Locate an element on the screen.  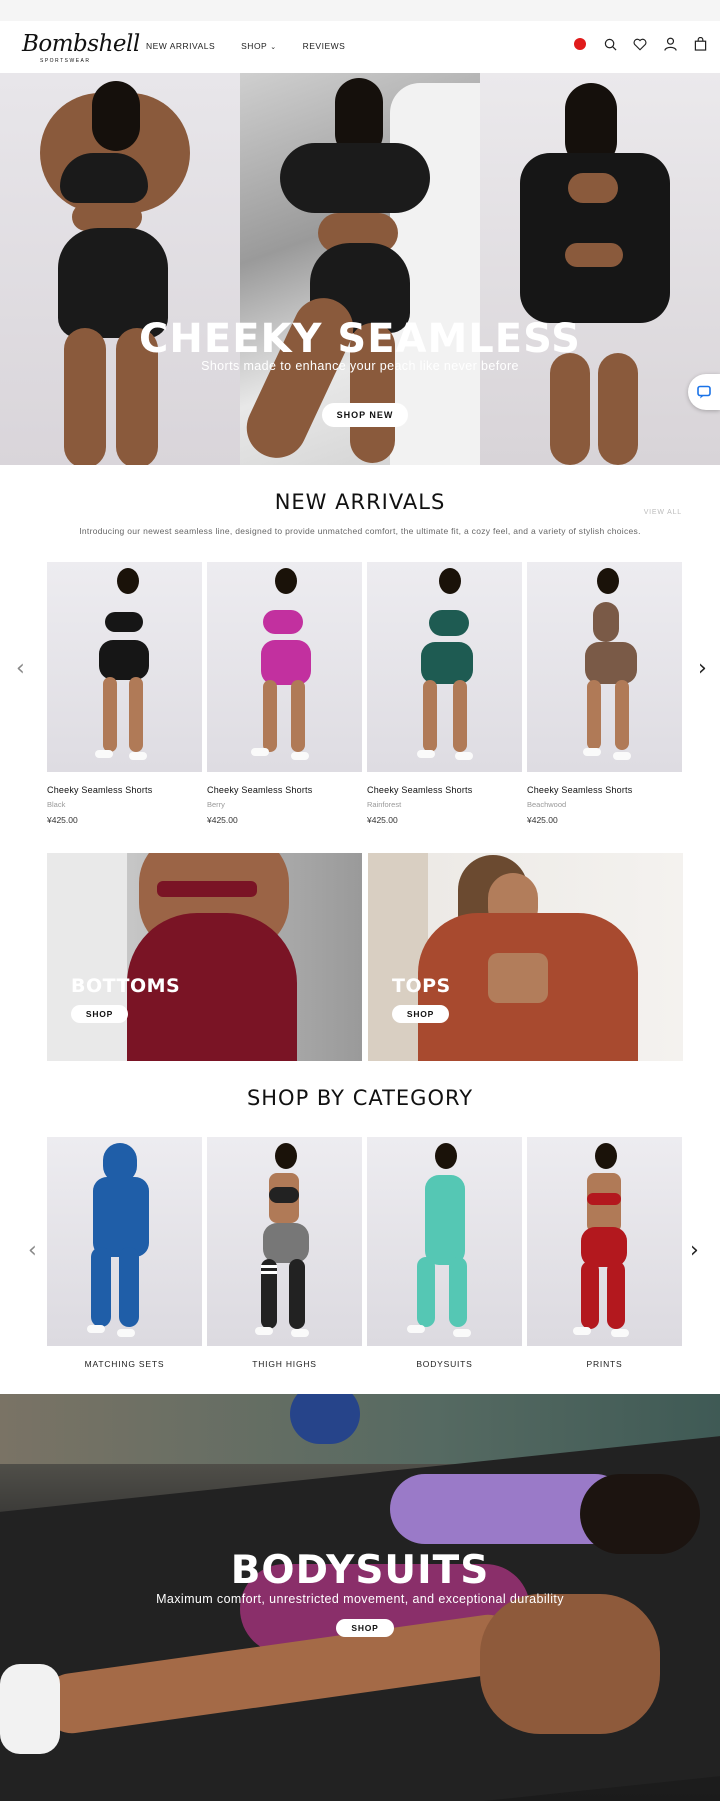
product-card: Cheeky Seamless Shorts Black ¥425.00 is located at coordinates (124, 693).